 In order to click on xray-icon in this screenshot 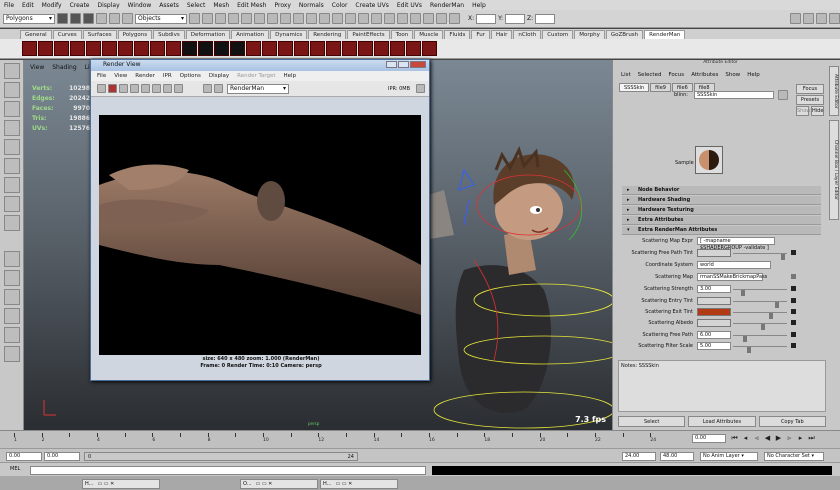, I will do `click(454, 18)`.